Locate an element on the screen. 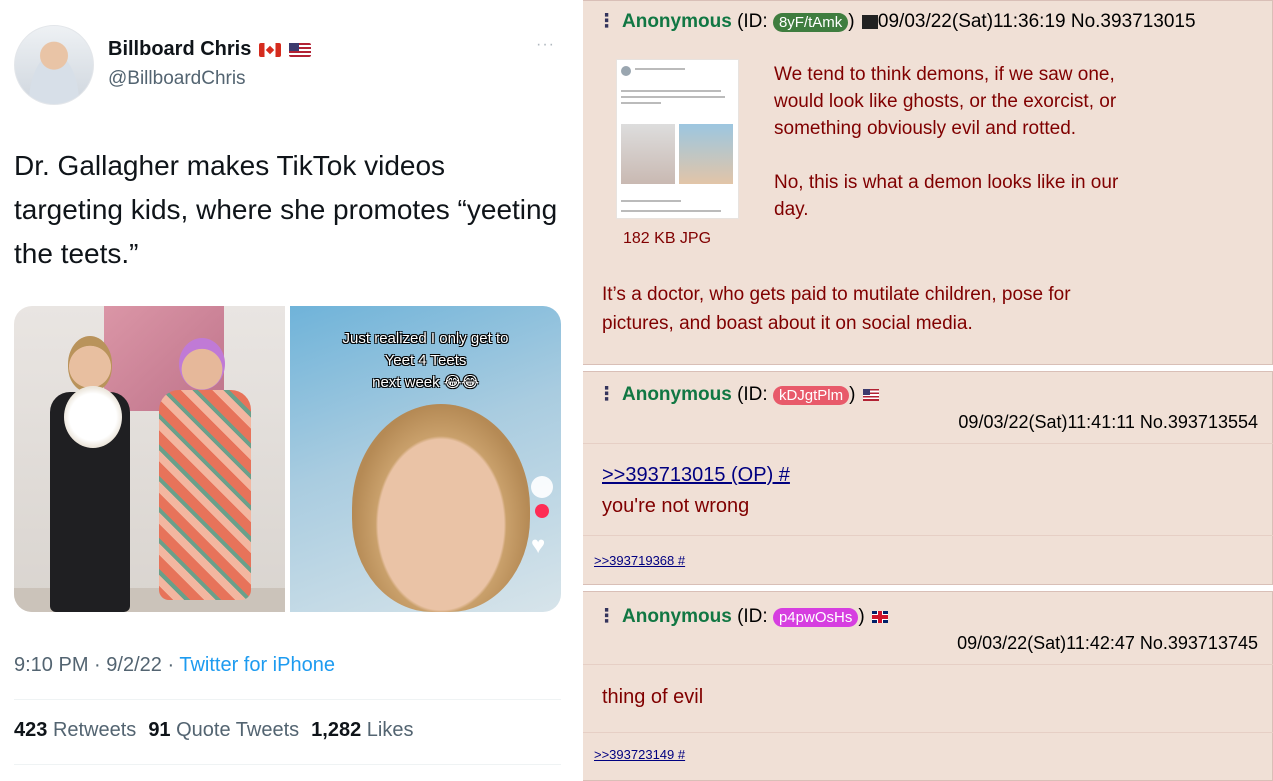 The height and width of the screenshot is (781, 1273). post-datetime: 09/03/22(Sat)11:41:11 No.393713554 is located at coordinates (1108, 422).